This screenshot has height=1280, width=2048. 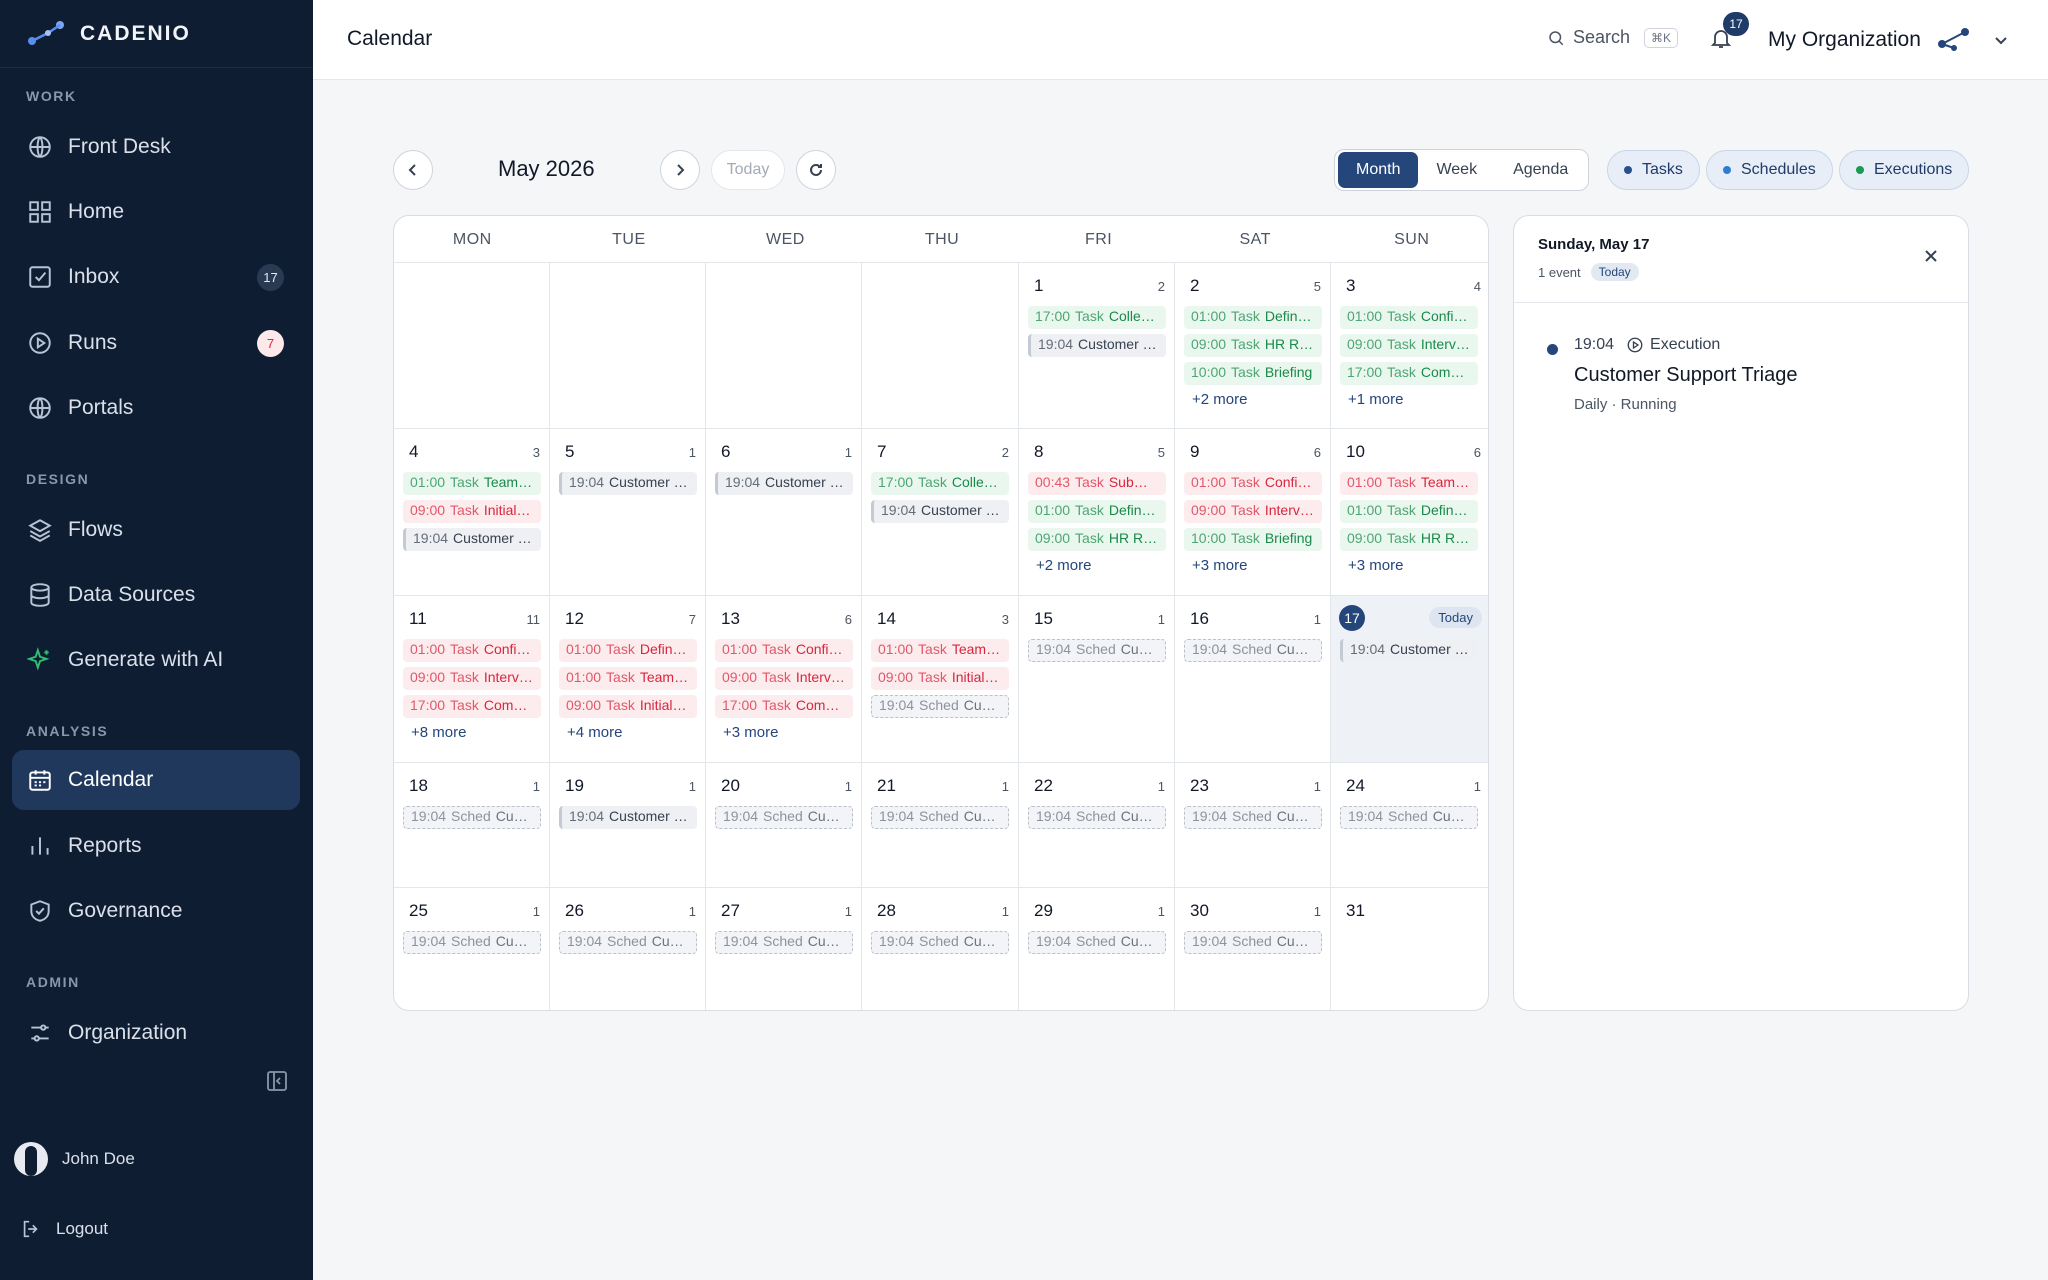 What do you see at coordinates (680, 170) in the screenshot?
I see `next-month-button` at bounding box center [680, 170].